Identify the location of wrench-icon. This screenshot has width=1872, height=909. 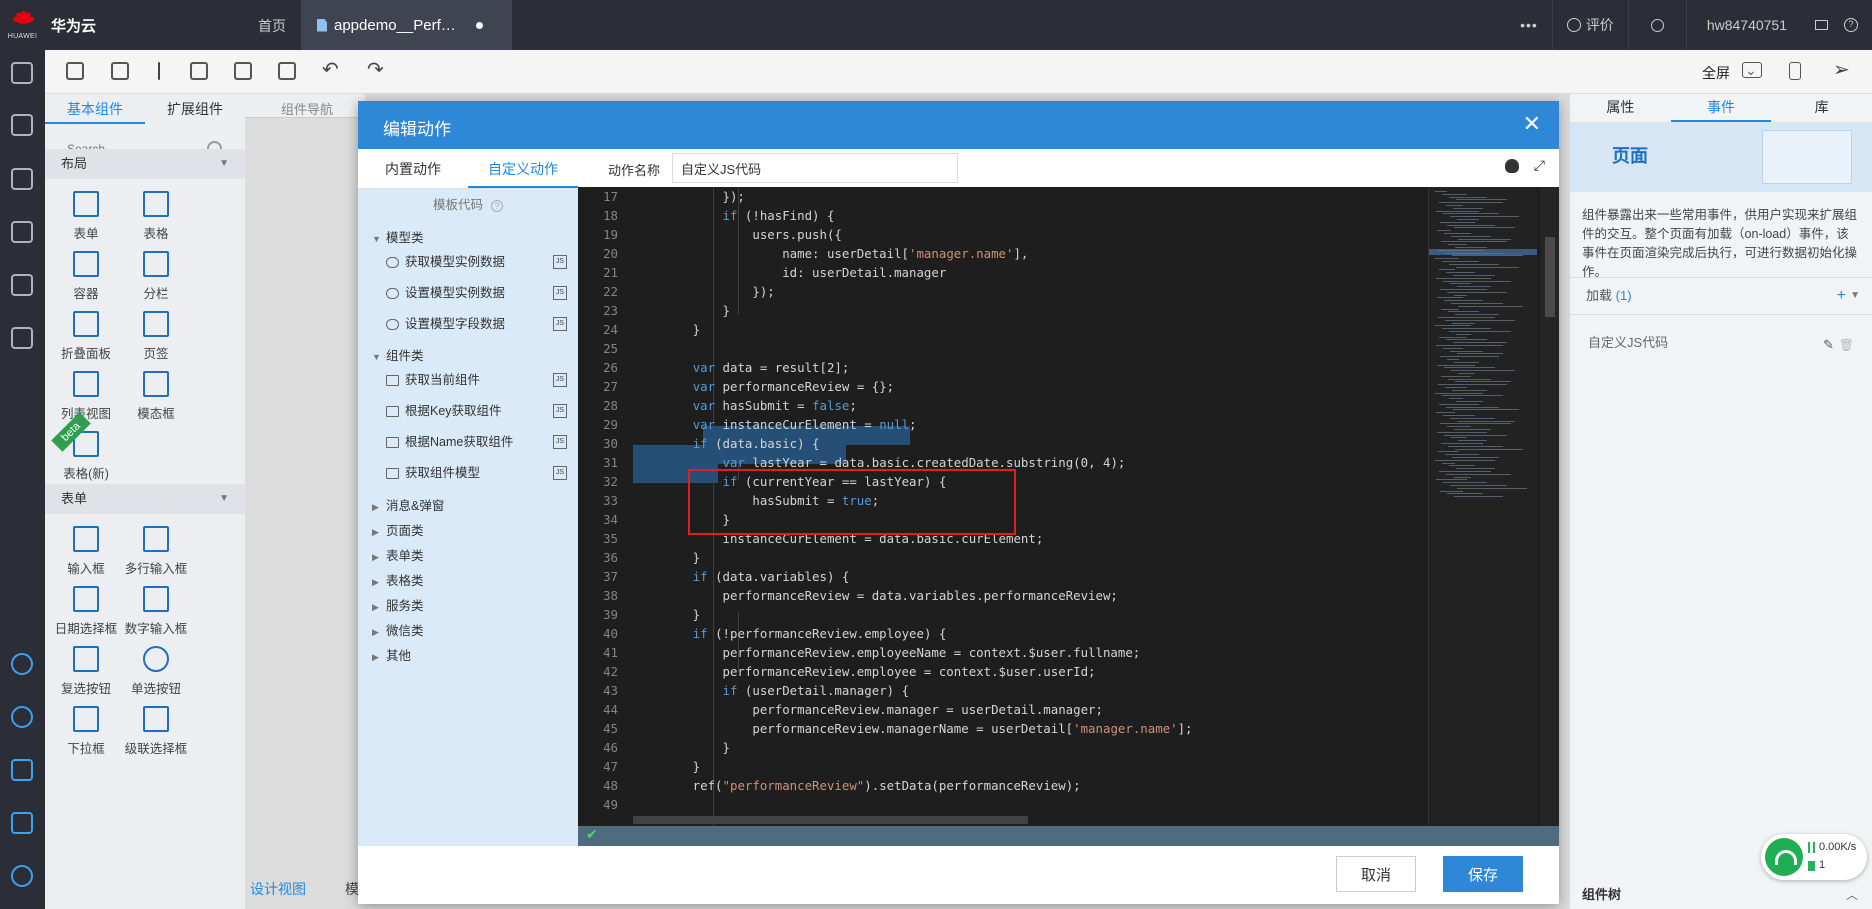
(22, 823).